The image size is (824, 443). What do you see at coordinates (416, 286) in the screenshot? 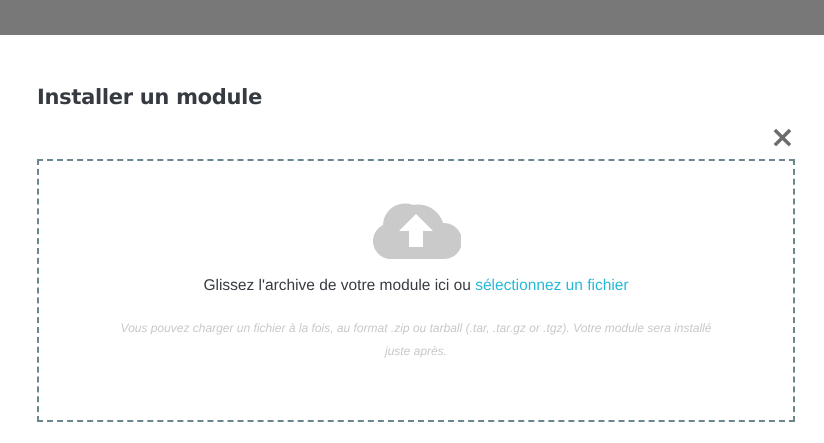
I see `drop-instruction: Glissez l'archive de votre module ici ou sélectionnez un fichier` at bounding box center [416, 286].